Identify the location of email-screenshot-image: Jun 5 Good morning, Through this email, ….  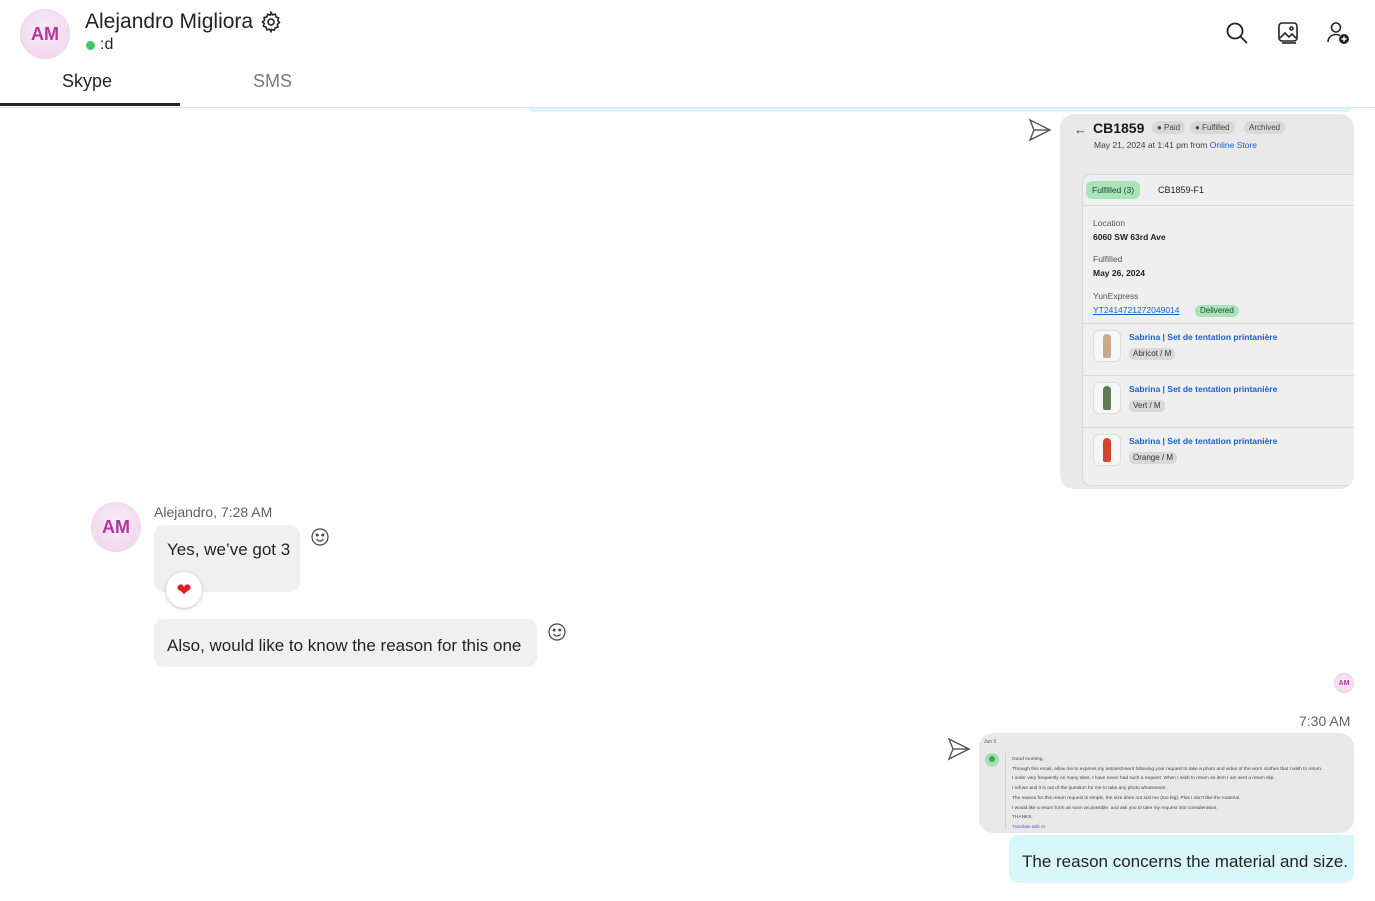
(1166, 783).